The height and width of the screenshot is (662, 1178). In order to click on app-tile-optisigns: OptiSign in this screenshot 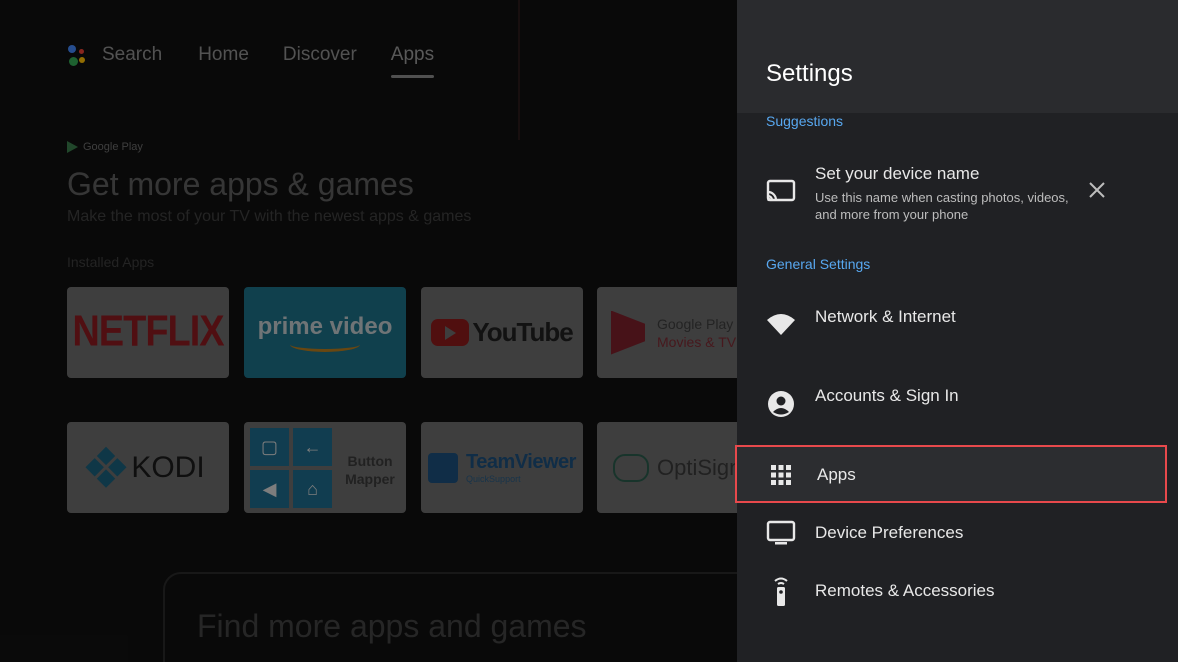, I will do `click(668, 467)`.